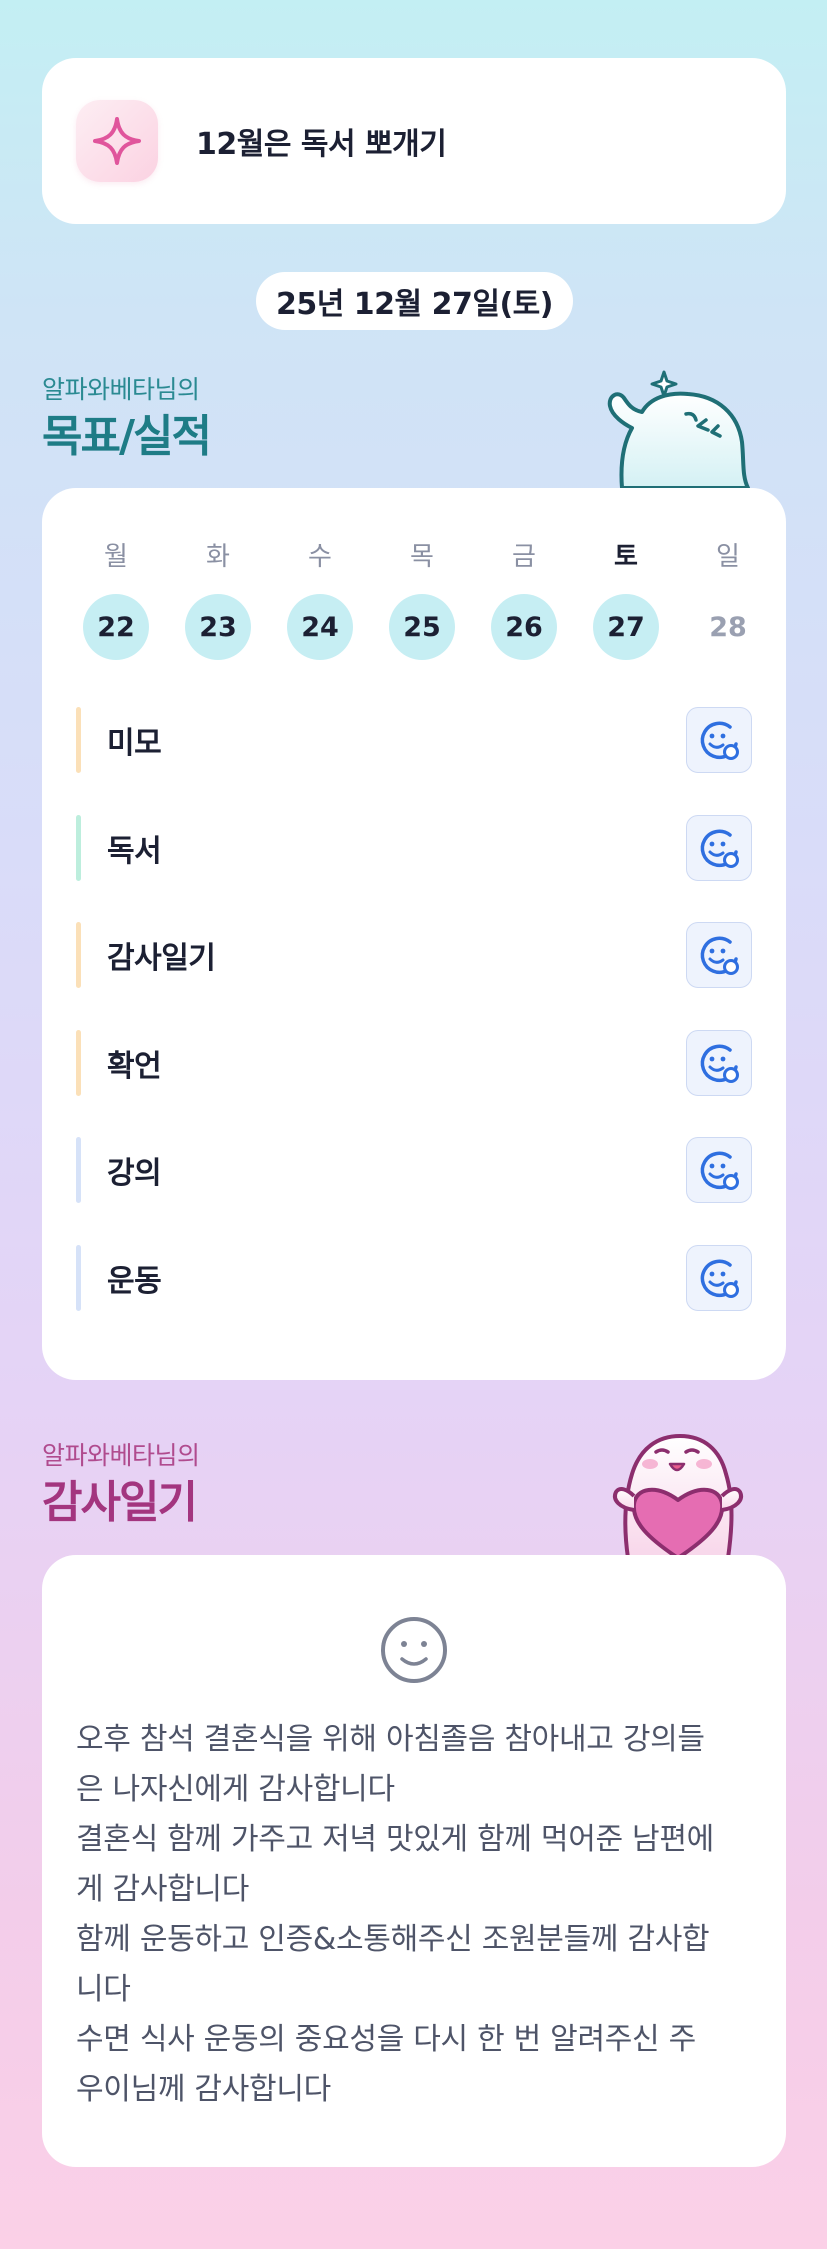 This screenshot has height=2249, width=827. What do you see at coordinates (320, 557) in the screenshot?
I see `day-name: 수` at bounding box center [320, 557].